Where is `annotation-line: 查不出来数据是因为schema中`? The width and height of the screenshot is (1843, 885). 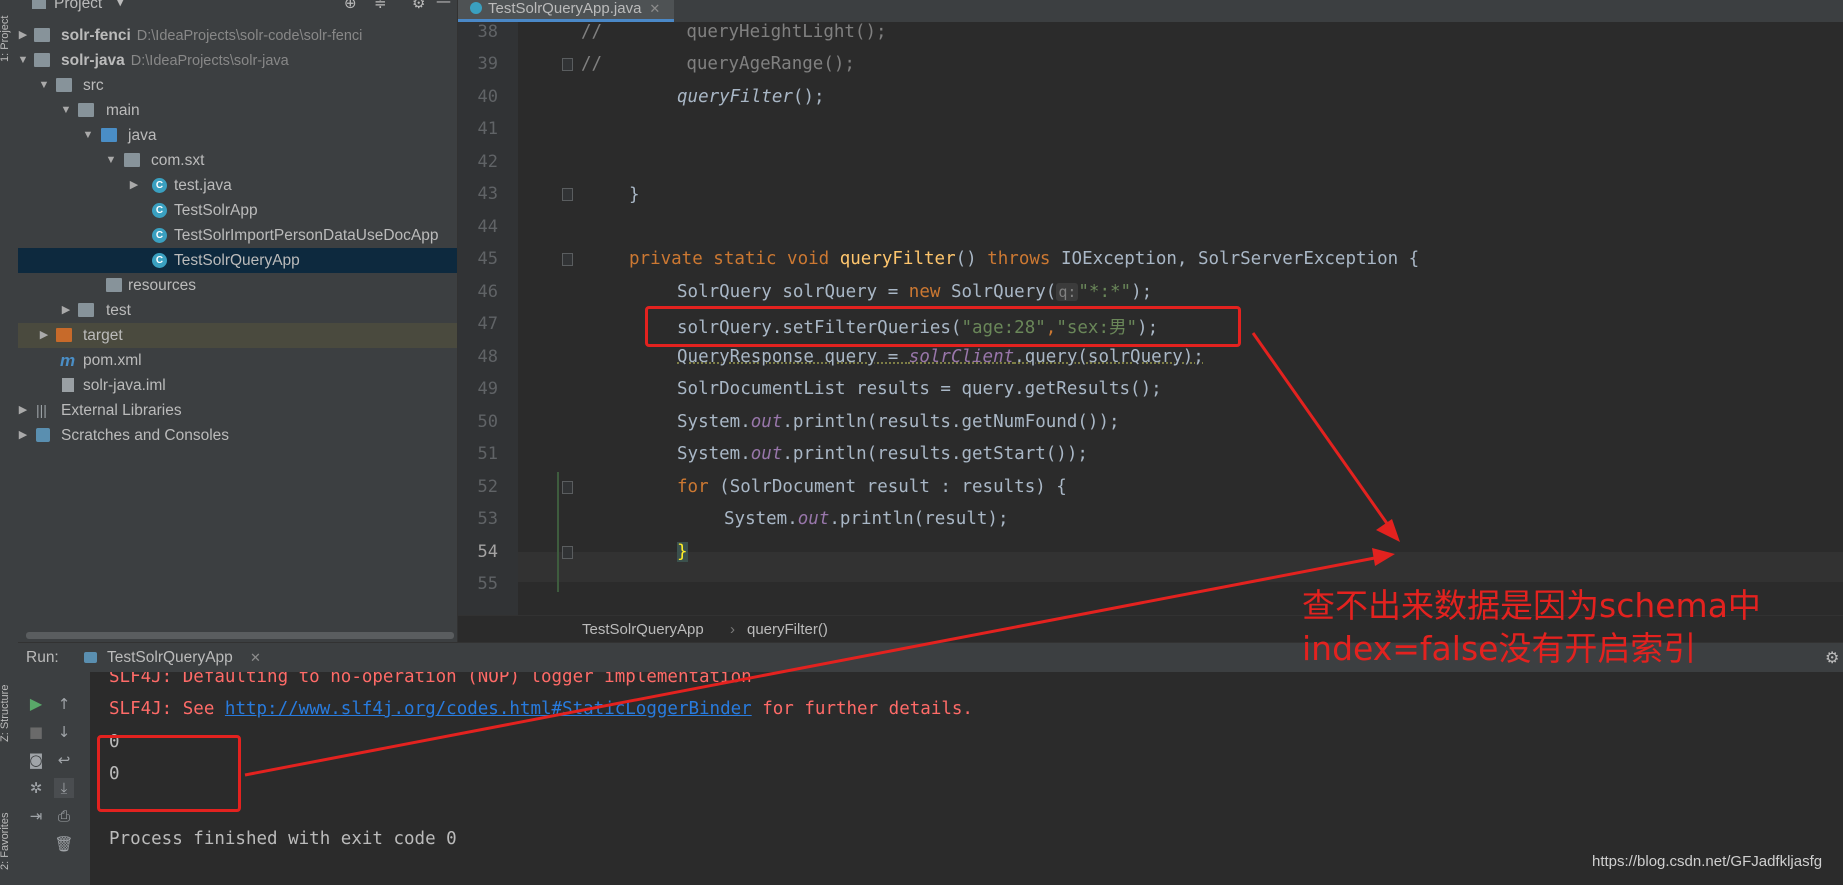
annotation-line: 查不出来数据是因为schema中 is located at coordinates (1531, 605).